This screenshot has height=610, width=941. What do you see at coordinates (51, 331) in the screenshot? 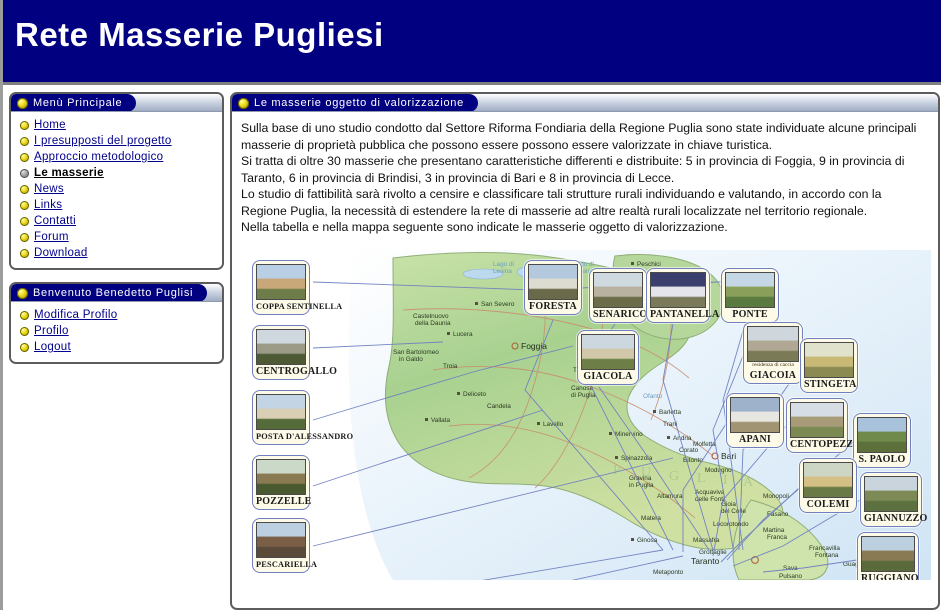
I see `user-item-link: Profilo` at bounding box center [51, 331].